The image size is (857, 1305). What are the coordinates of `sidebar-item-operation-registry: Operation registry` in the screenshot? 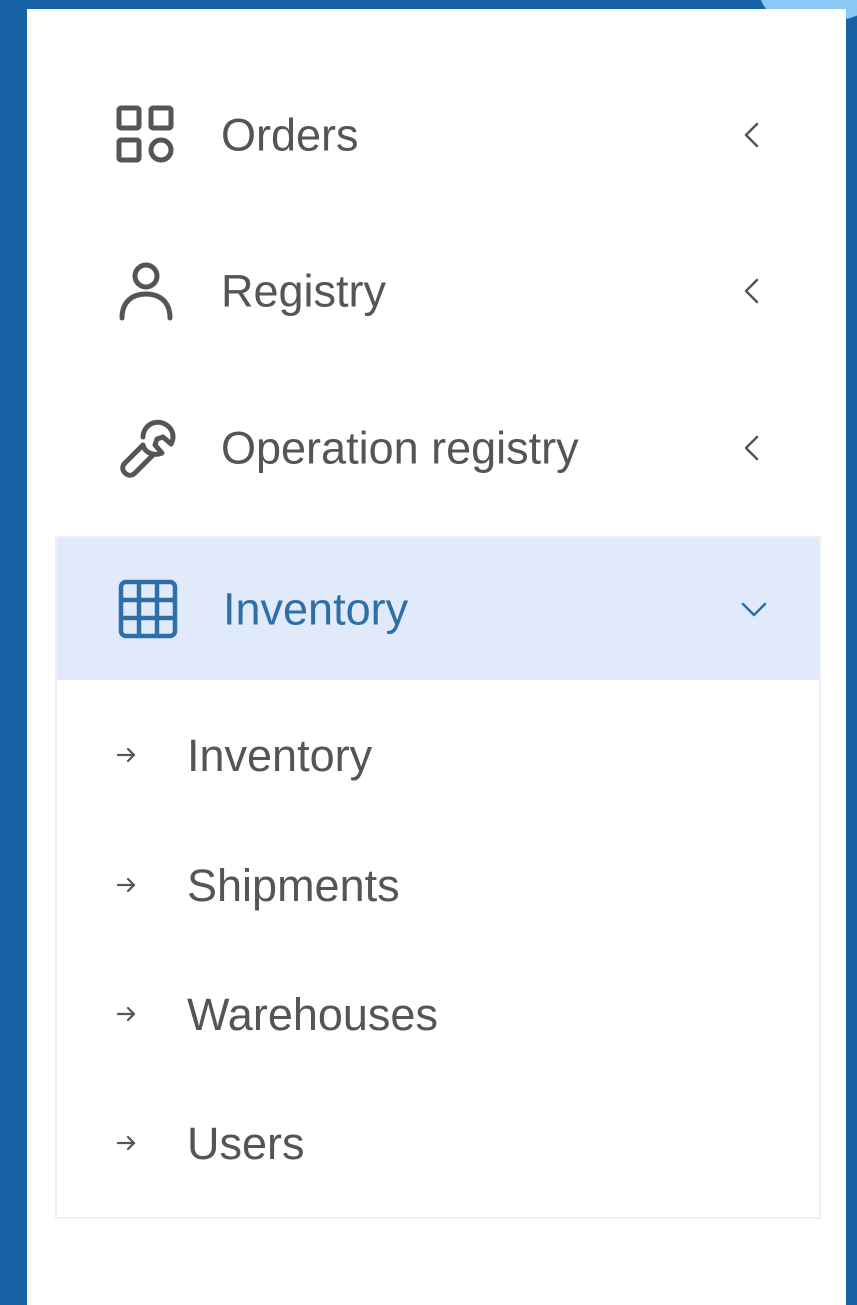 It's located at (438, 448).